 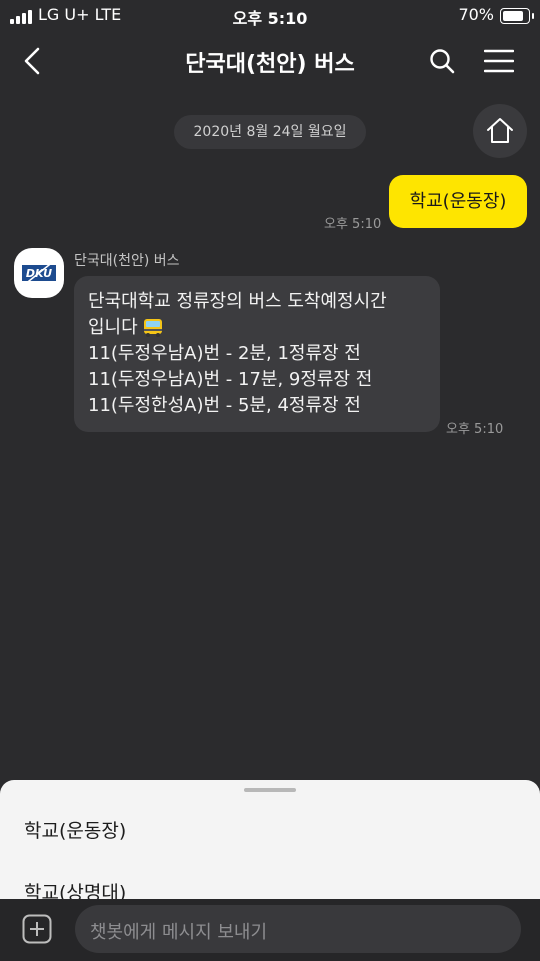 I want to click on avatar: DKU, so click(x=39, y=273).